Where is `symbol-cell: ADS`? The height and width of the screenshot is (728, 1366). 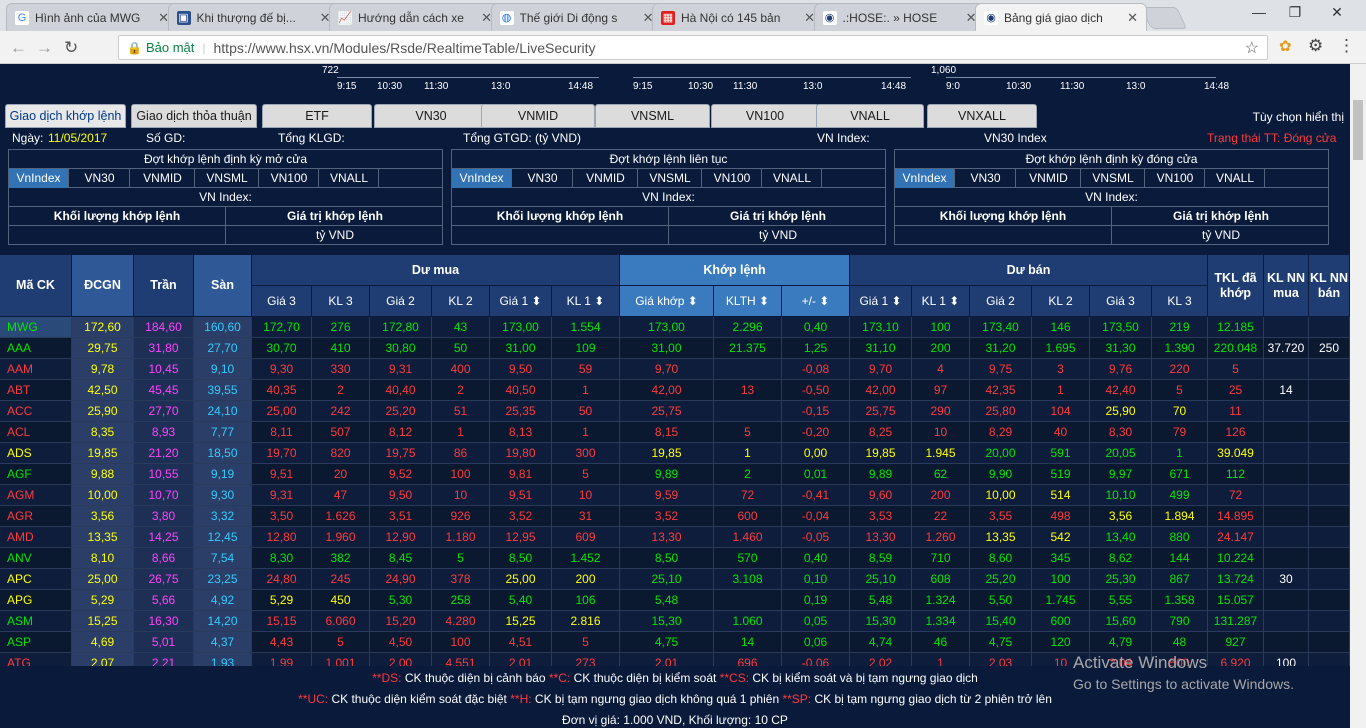
symbol-cell: ADS is located at coordinates (36, 453).